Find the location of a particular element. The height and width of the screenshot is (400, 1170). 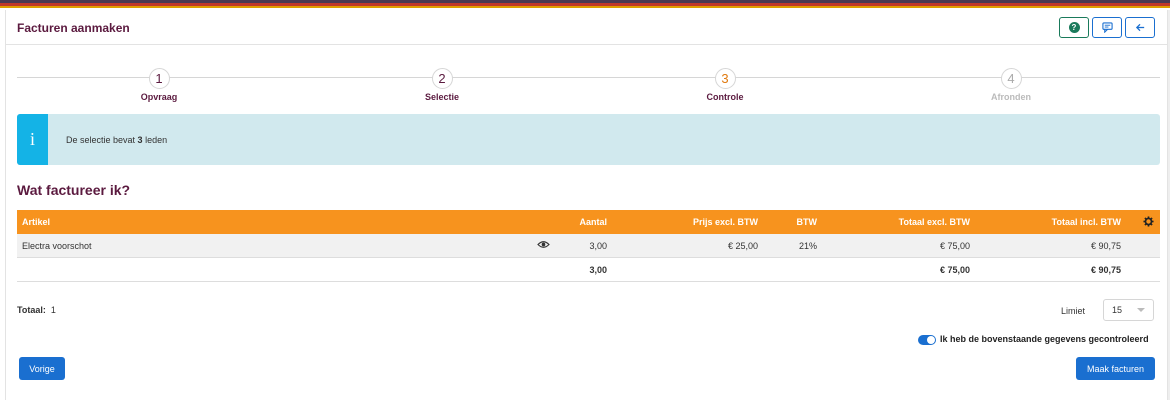

previous-button: Vorige is located at coordinates (42, 368).